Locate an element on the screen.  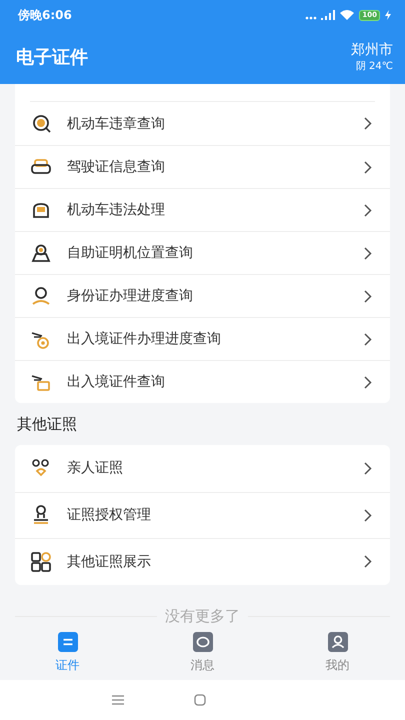
home-icon is located at coordinates (200, 700).